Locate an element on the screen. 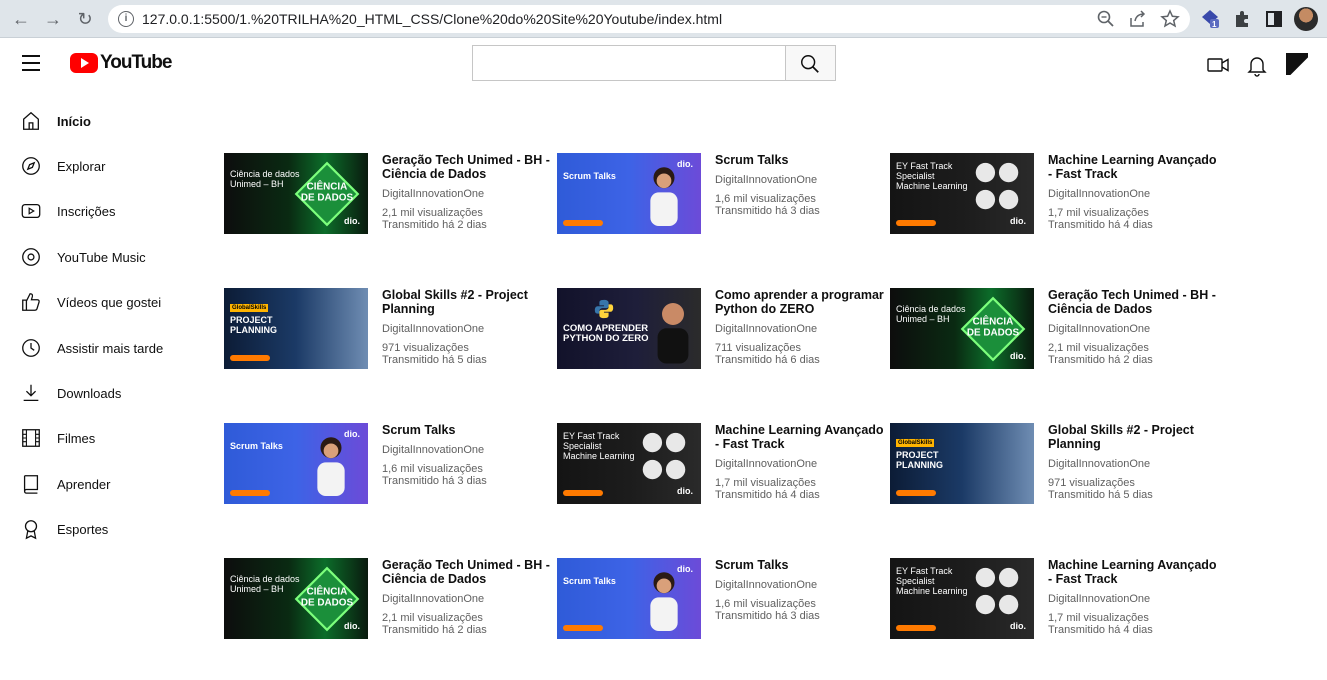 The height and width of the screenshot is (680, 1327). sidebar-item-videos-que-gostei: Vídeos que gostei is located at coordinates (110, 302).